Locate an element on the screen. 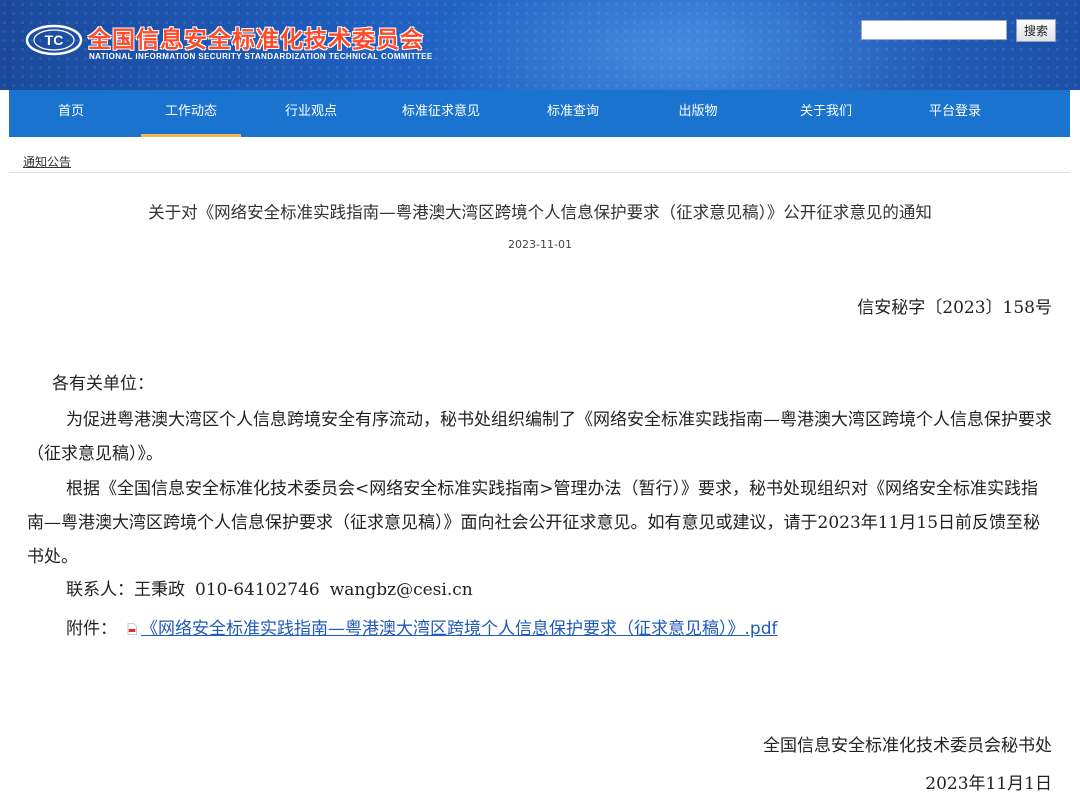 This screenshot has height=798, width=1080. nav-item-standard-comments: 标准征求意见 is located at coordinates (441, 113).